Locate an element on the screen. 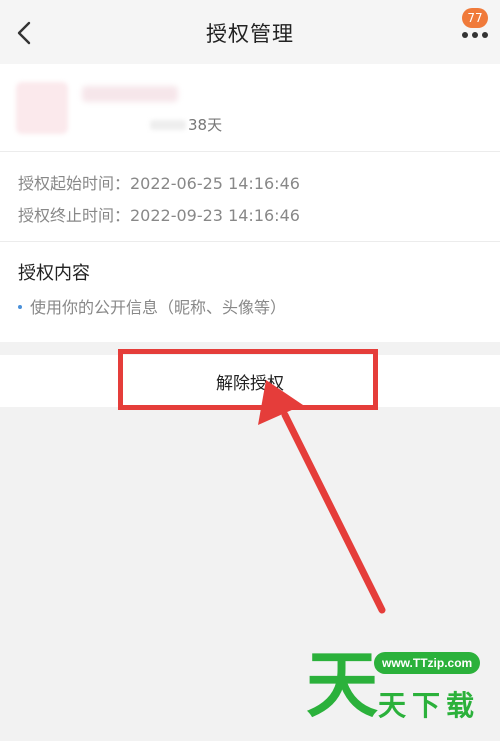 The width and height of the screenshot is (500, 741). watermark-url: www.TTzip.com is located at coordinates (427, 663).